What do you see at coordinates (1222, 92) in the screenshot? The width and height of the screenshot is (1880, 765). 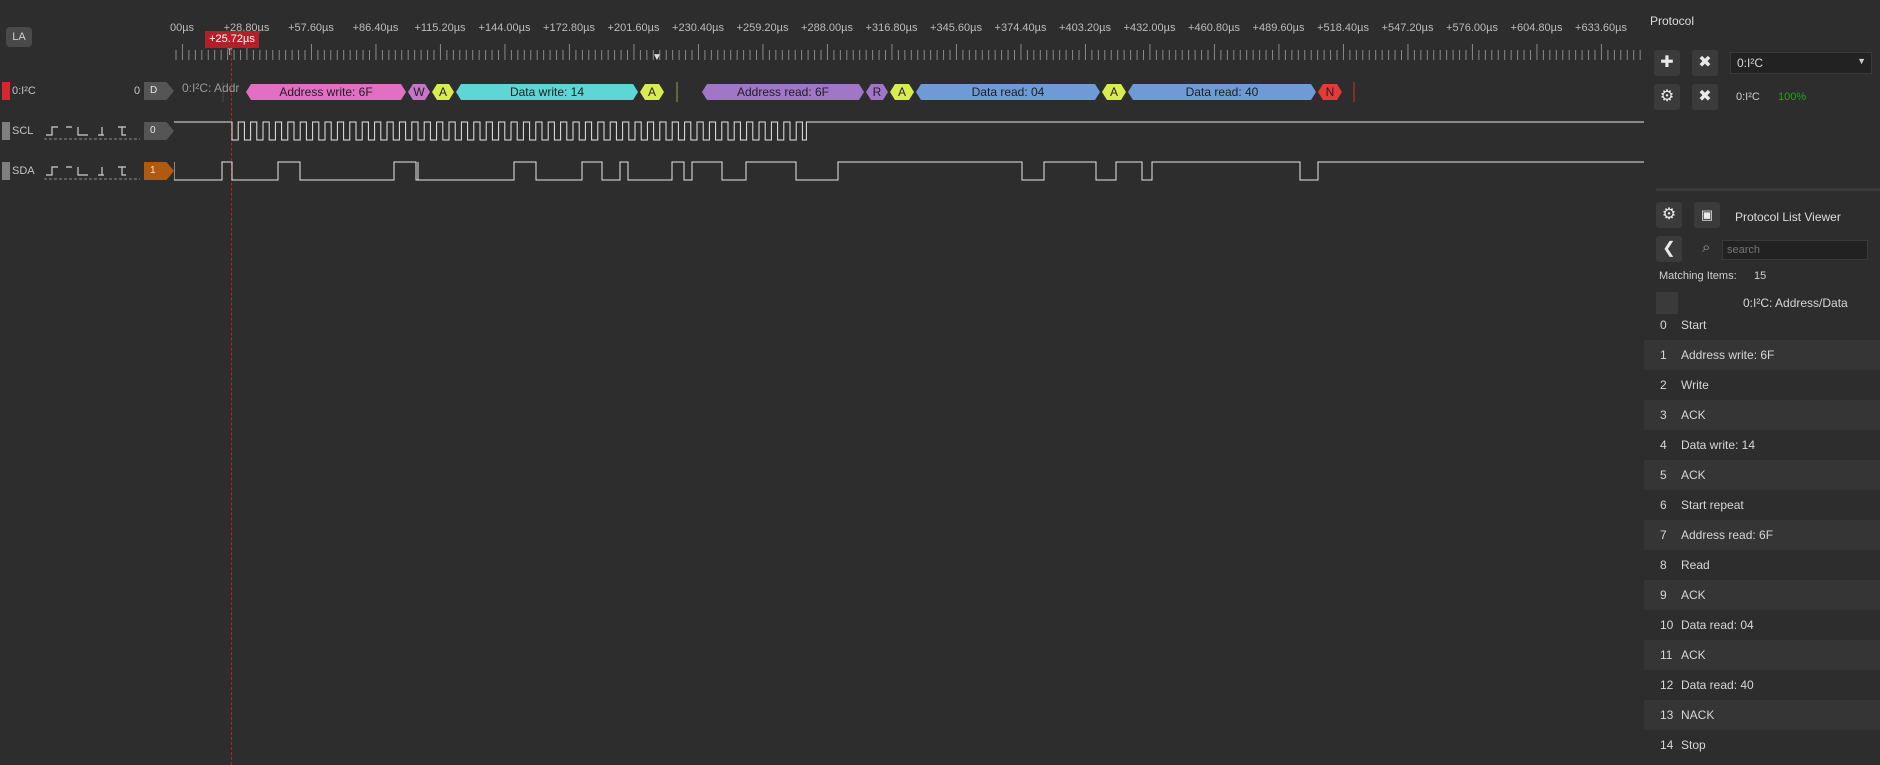 I see `annotation-label: Data read: 40` at bounding box center [1222, 92].